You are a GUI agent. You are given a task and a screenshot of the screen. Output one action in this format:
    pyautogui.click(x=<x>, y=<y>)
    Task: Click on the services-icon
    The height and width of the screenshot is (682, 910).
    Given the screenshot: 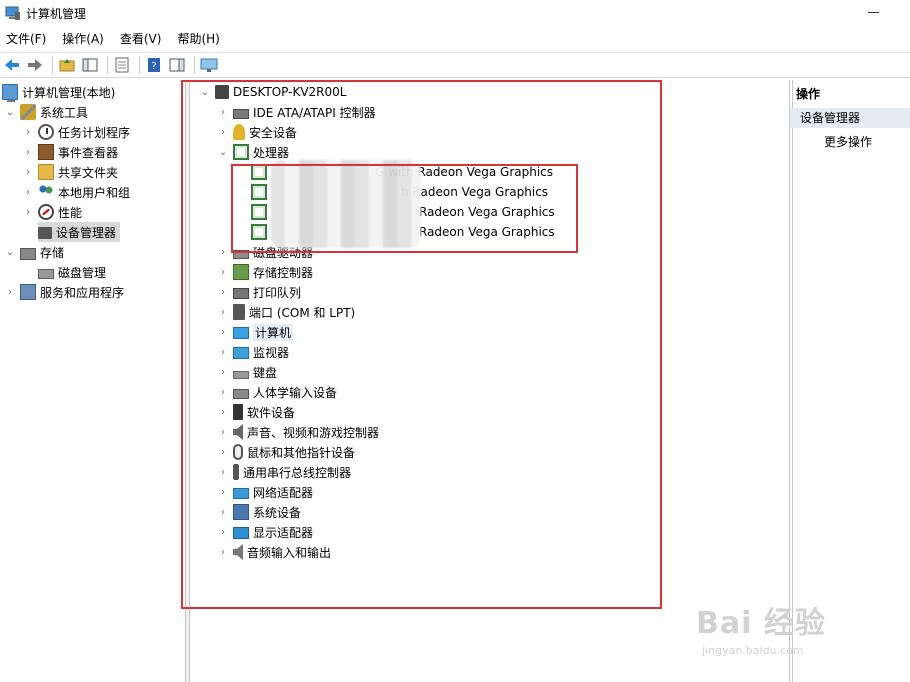 What is the action you would take?
    pyautogui.click(x=28, y=292)
    